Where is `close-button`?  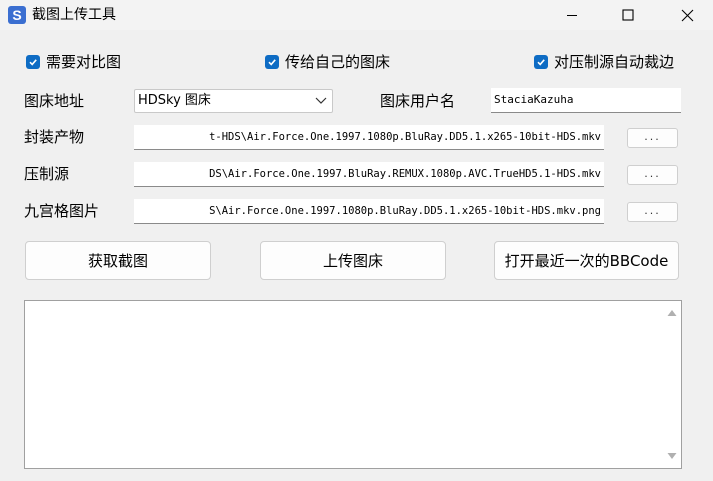 close-button is located at coordinates (687, 15).